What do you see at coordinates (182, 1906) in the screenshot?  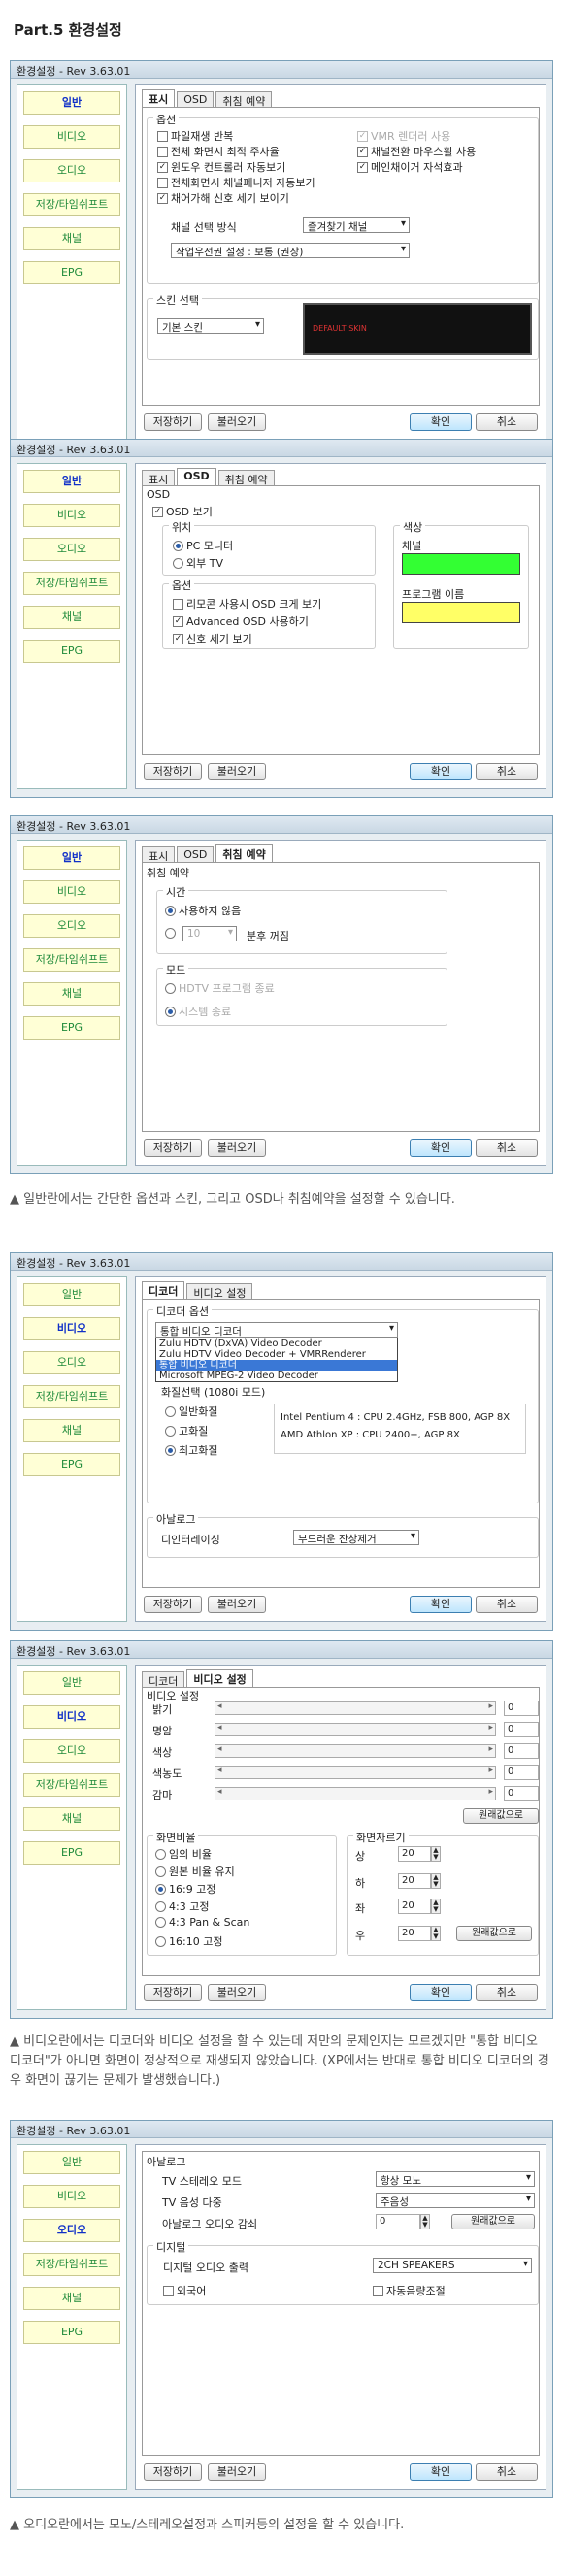 I see `radio-ratio-4-3: 4:3 고정` at bounding box center [182, 1906].